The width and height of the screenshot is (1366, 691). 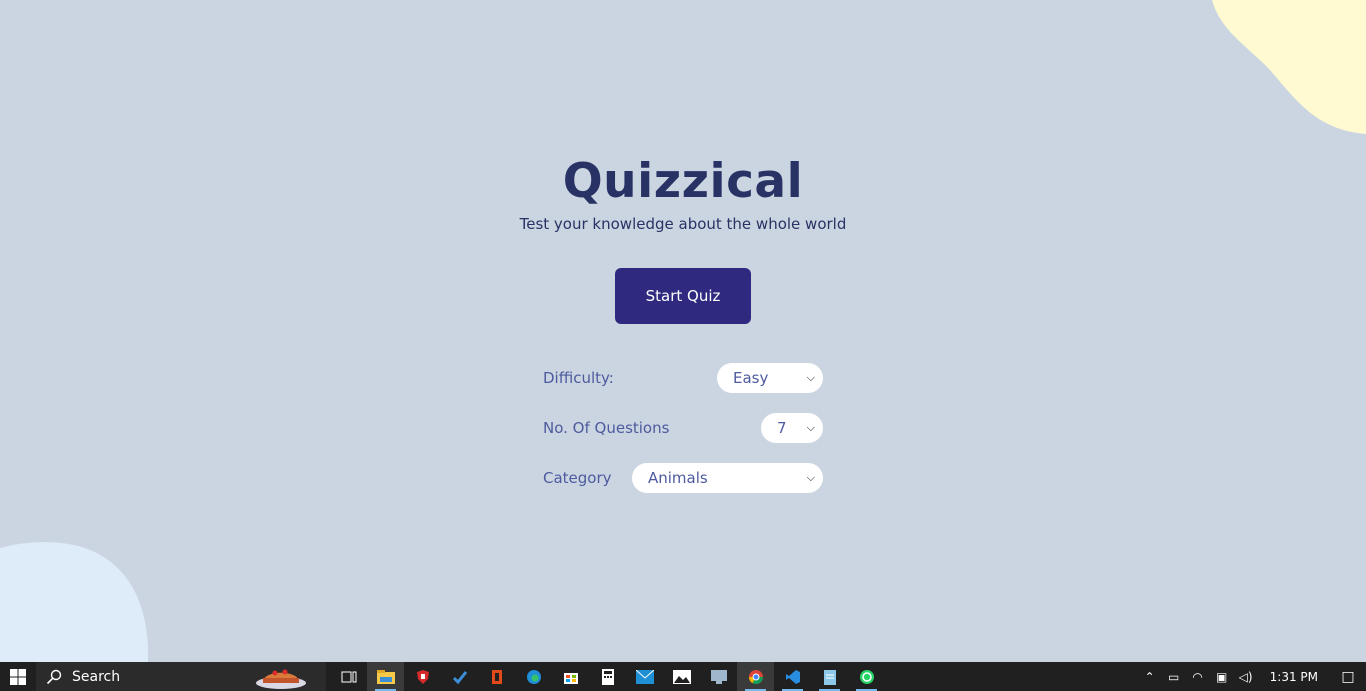 What do you see at coordinates (1294, 677) in the screenshot?
I see `clock: 1:31 PM` at bounding box center [1294, 677].